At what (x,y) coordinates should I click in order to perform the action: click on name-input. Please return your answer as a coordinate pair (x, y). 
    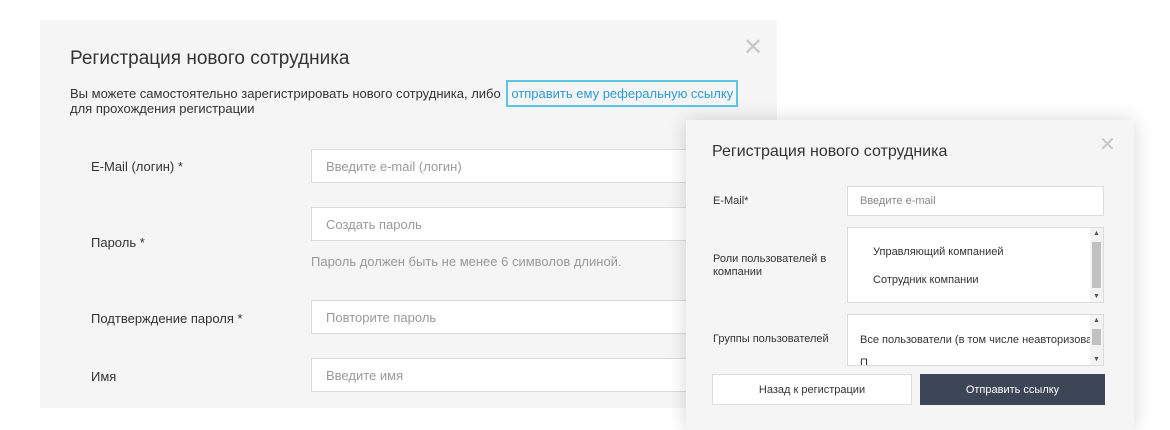
    Looking at the image, I should click on (521, 375).